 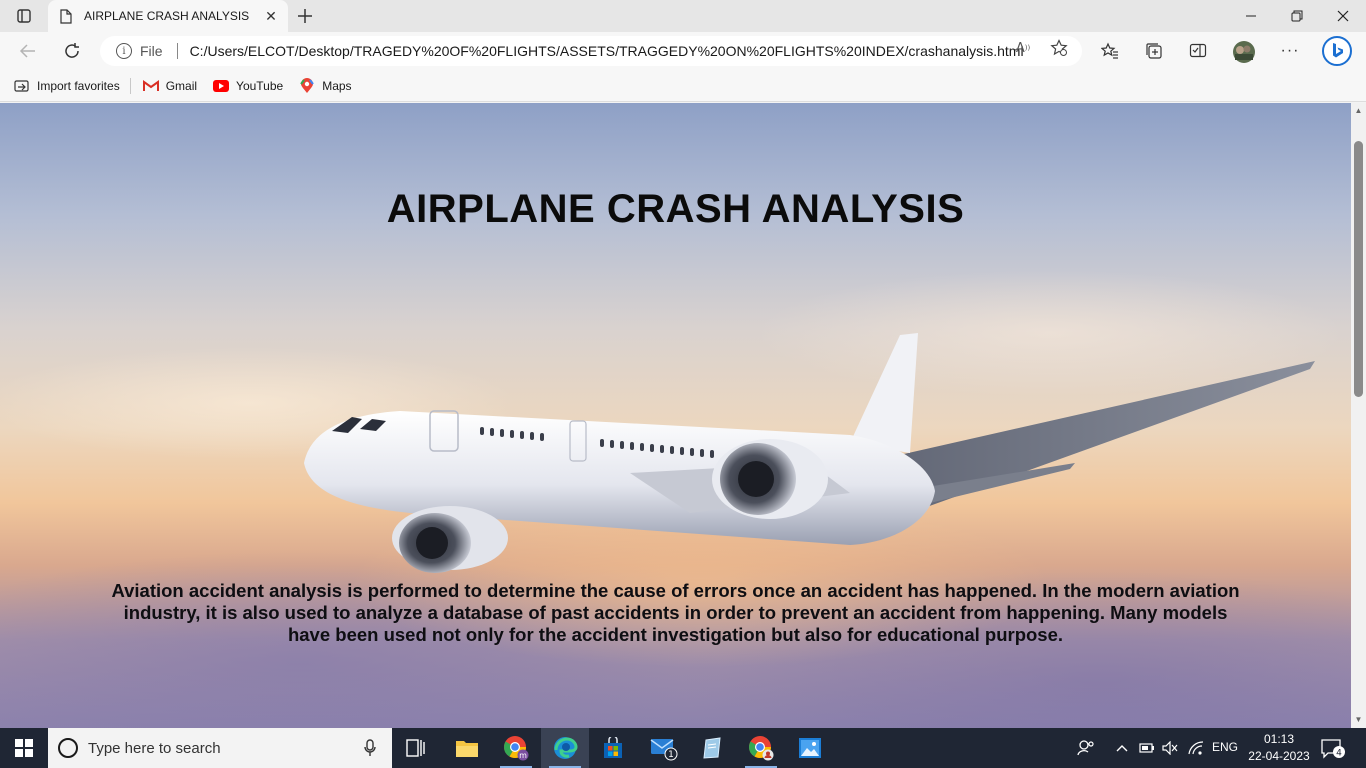 What do you see at coordinates (1358, 269) in the screenshot?
I see `scroll-thumb` at bounding box center [1358, 269].